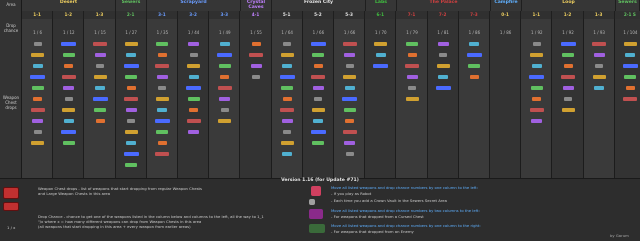 The width and height of the screenshot is (640, 241). What do you see at coordinates (412, 15) in the screenshot?
I see `stage-cell: 7-1` at bounding box center [412, 15].